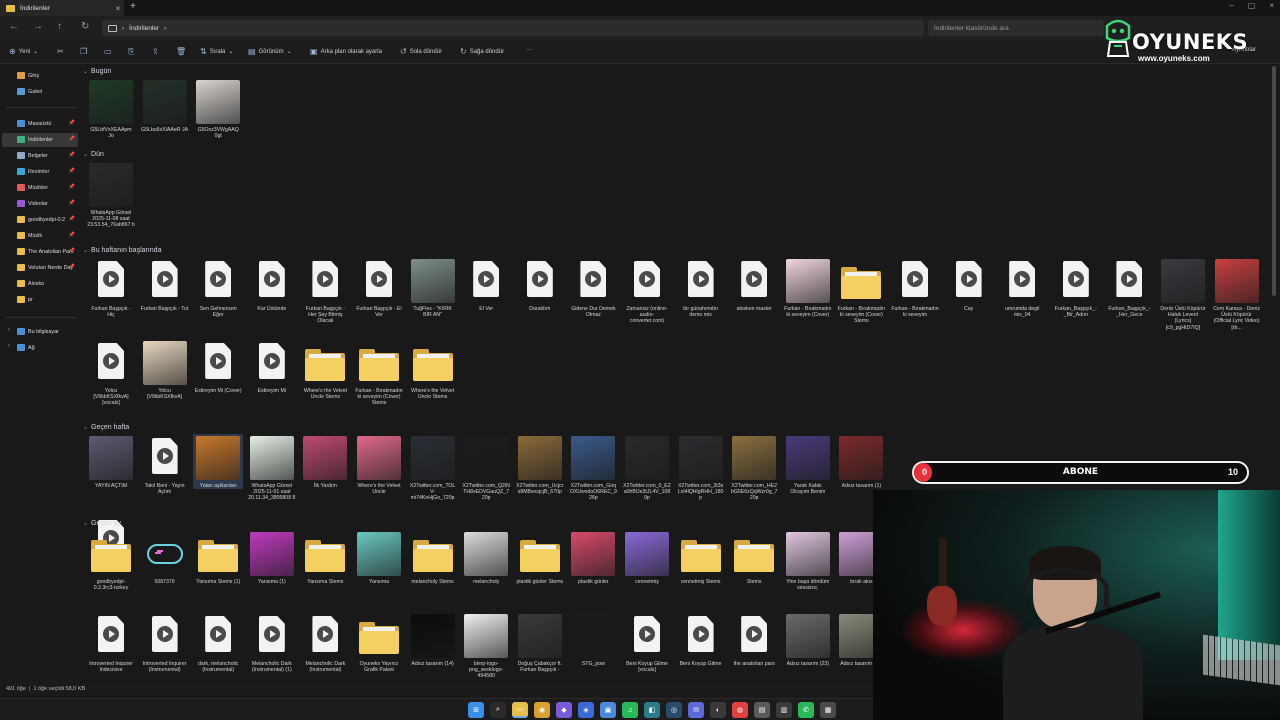  Describe the element at coordinates (165, 557) in the screenshot. I see `file-item: 5087379` at that location.